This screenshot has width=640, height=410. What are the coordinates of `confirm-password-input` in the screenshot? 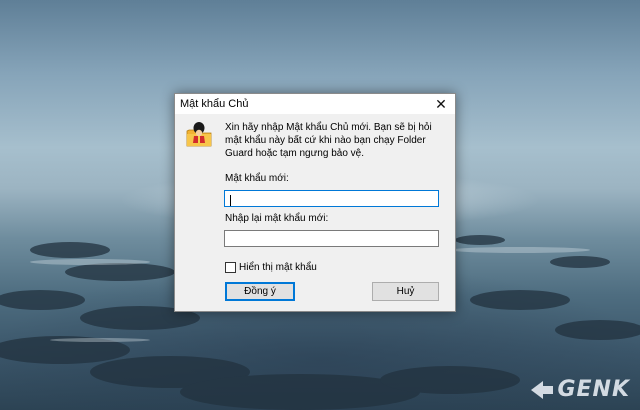 It's located at (331, 238).